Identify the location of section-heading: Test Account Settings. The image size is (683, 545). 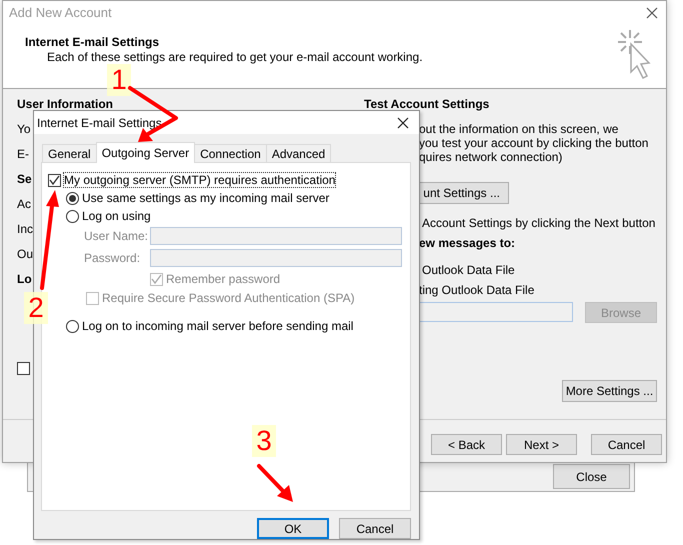
(427, 105).